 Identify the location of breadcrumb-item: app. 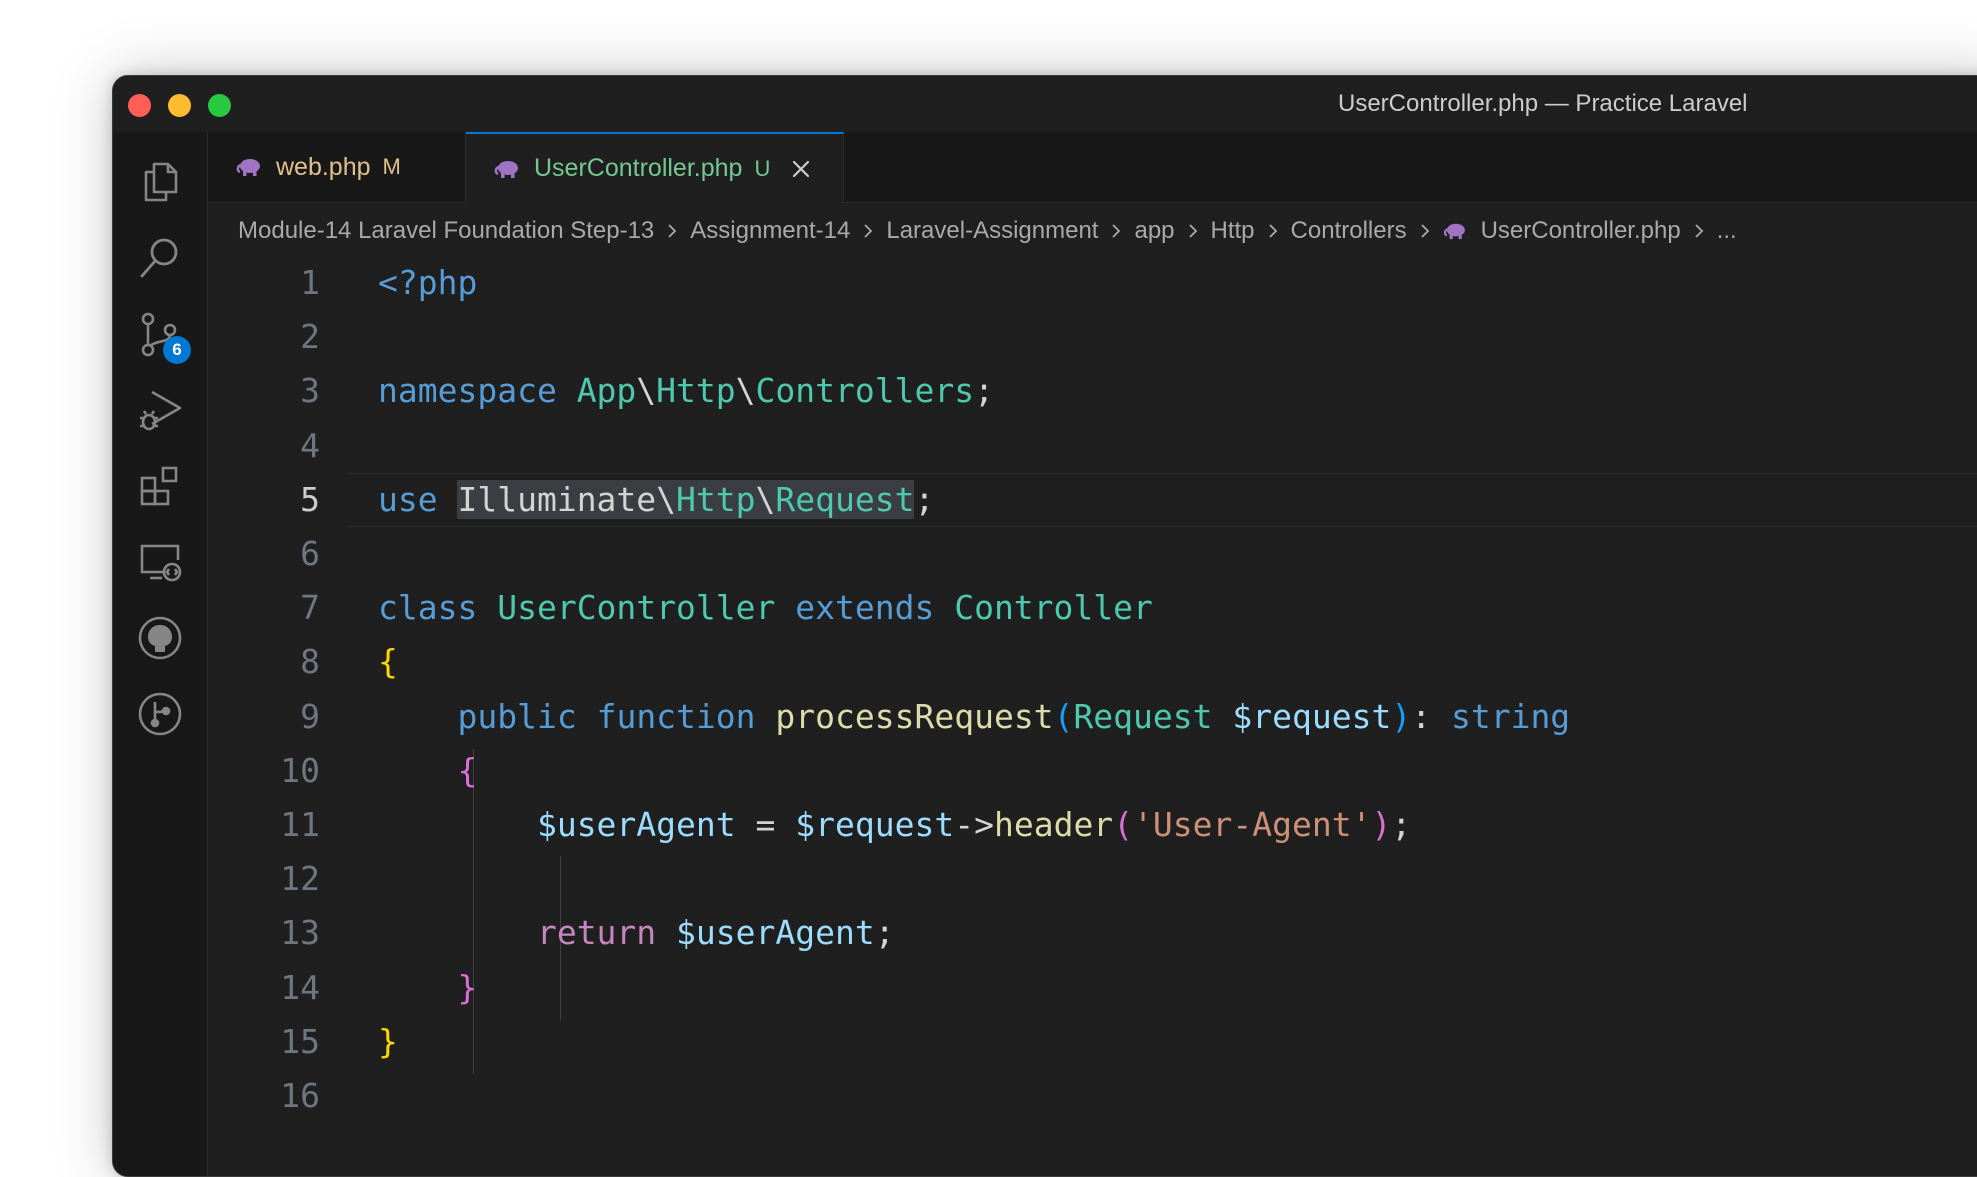
(1154, 231).